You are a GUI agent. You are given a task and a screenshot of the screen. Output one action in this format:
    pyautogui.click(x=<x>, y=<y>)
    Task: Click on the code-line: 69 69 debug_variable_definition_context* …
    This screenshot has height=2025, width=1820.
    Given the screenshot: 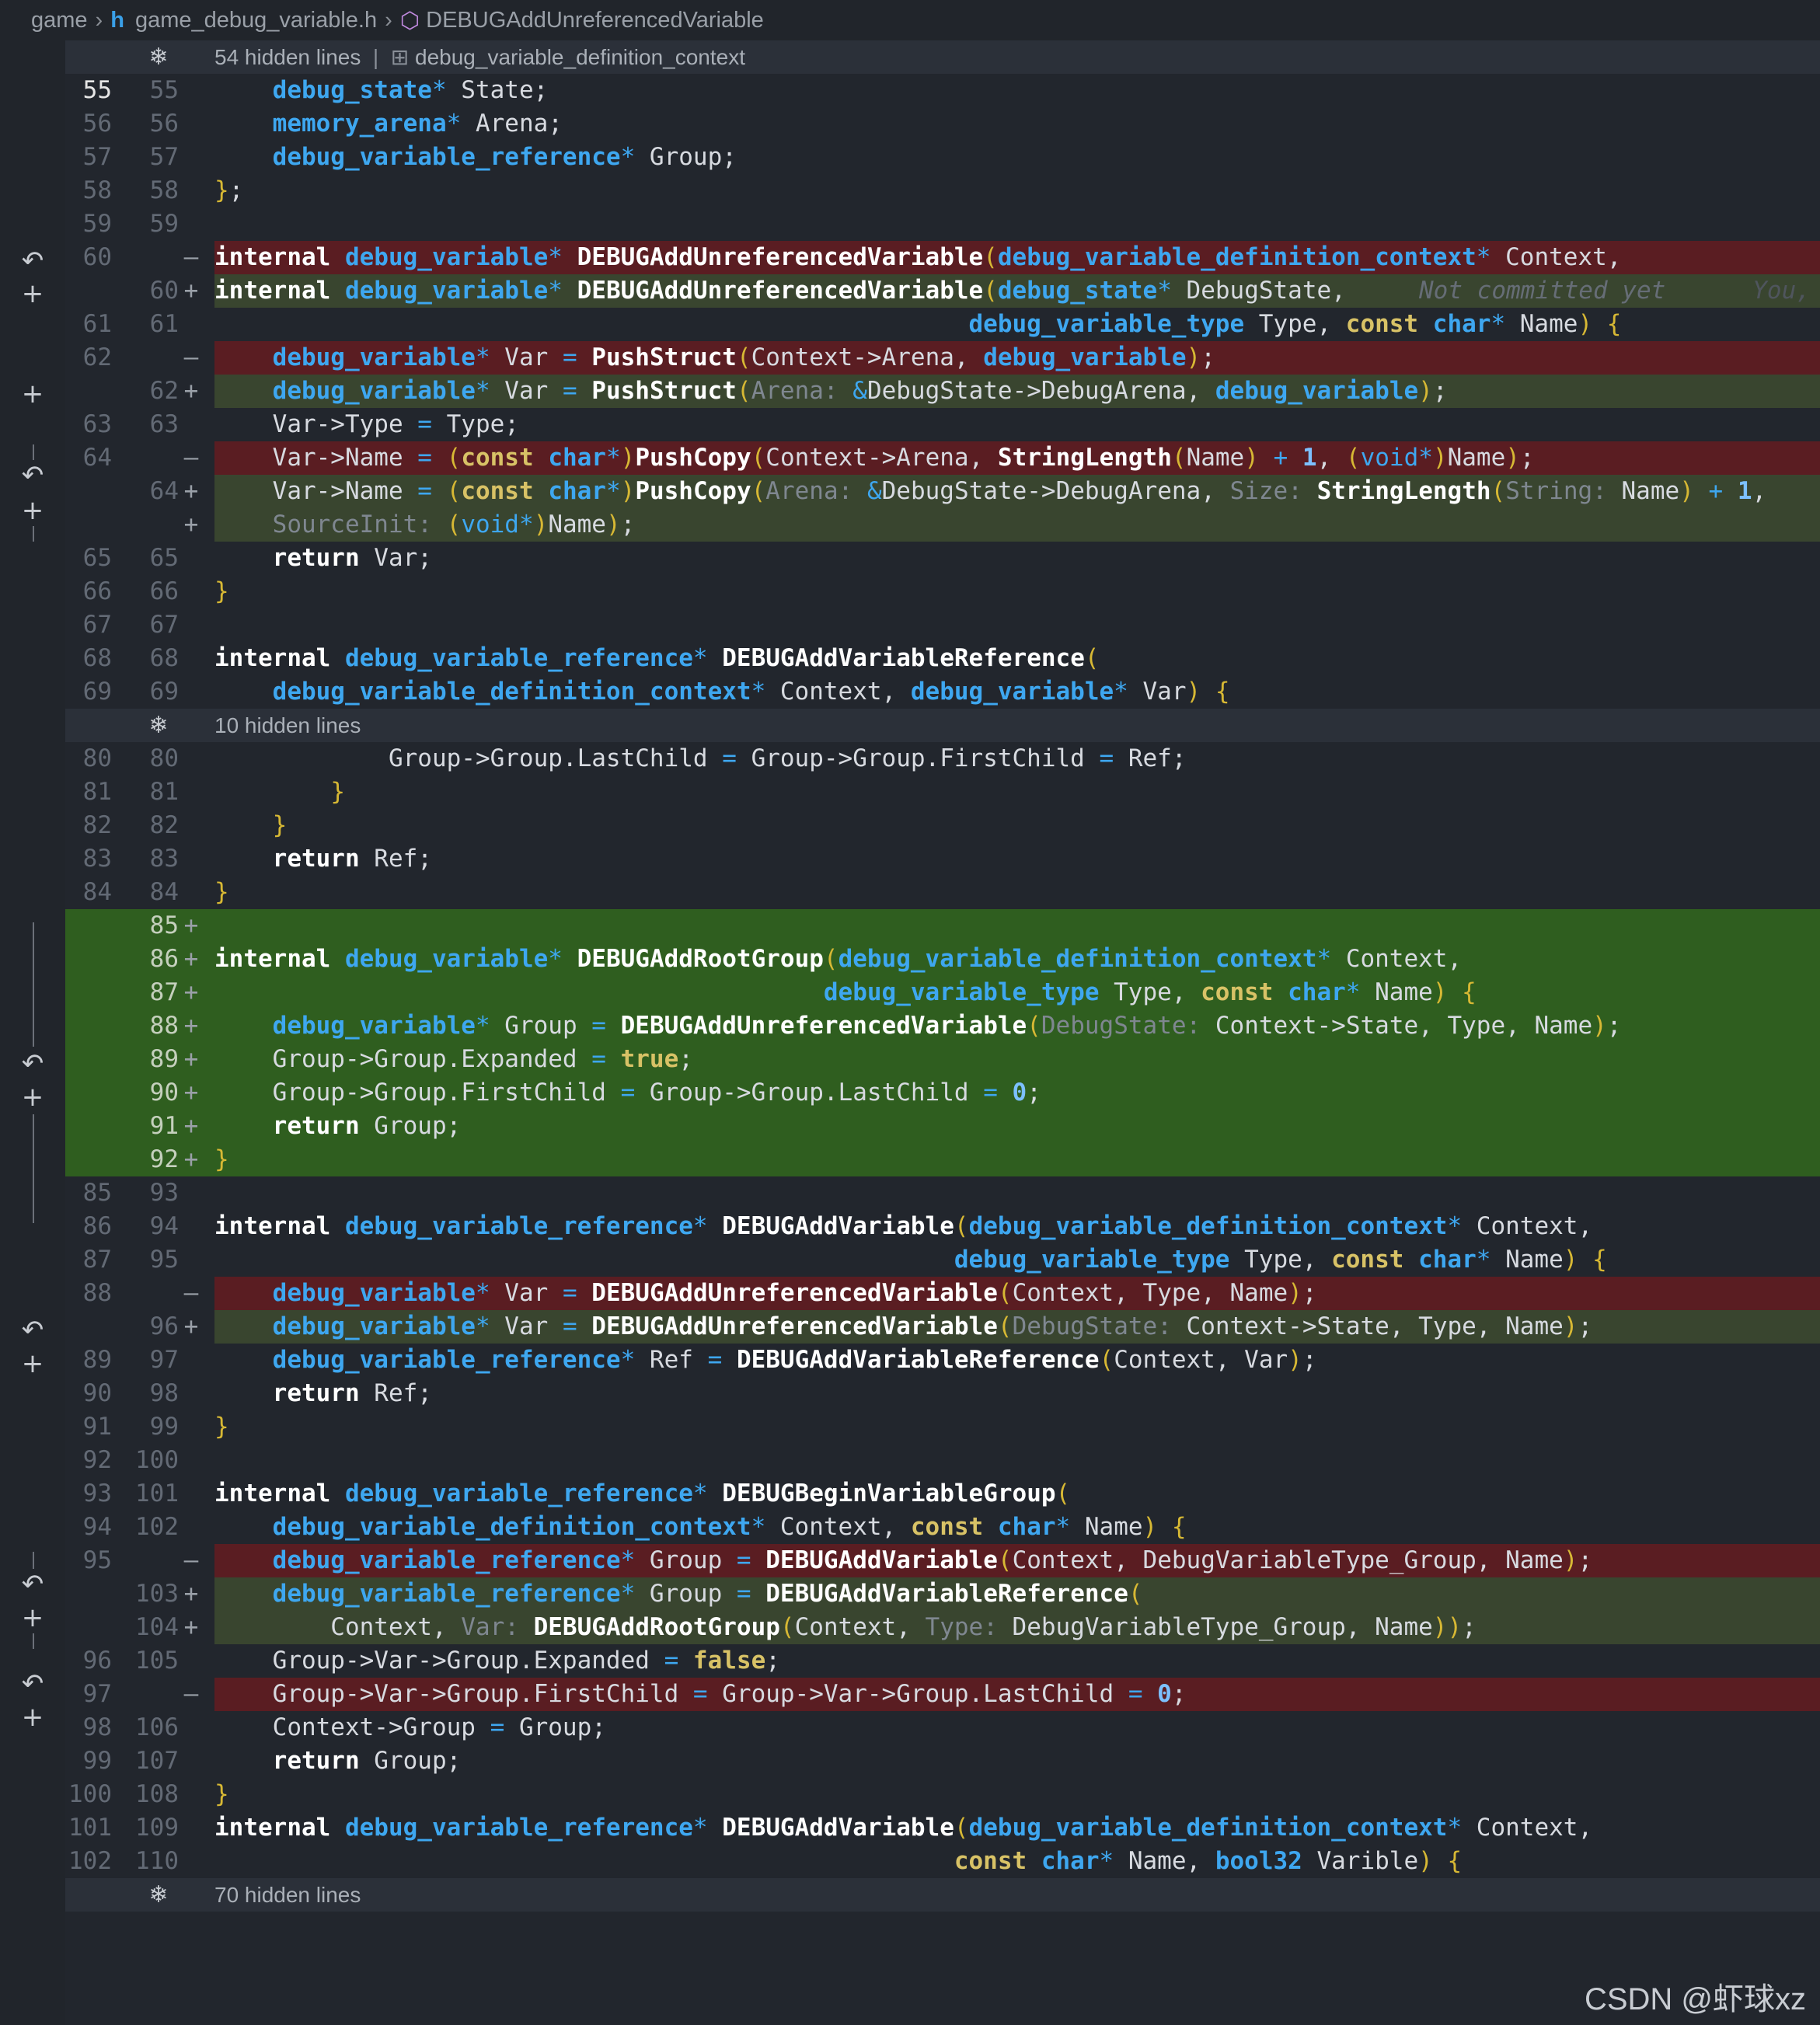 What is the action you would take?
    pyautogui.click(x=942, y=692)
    